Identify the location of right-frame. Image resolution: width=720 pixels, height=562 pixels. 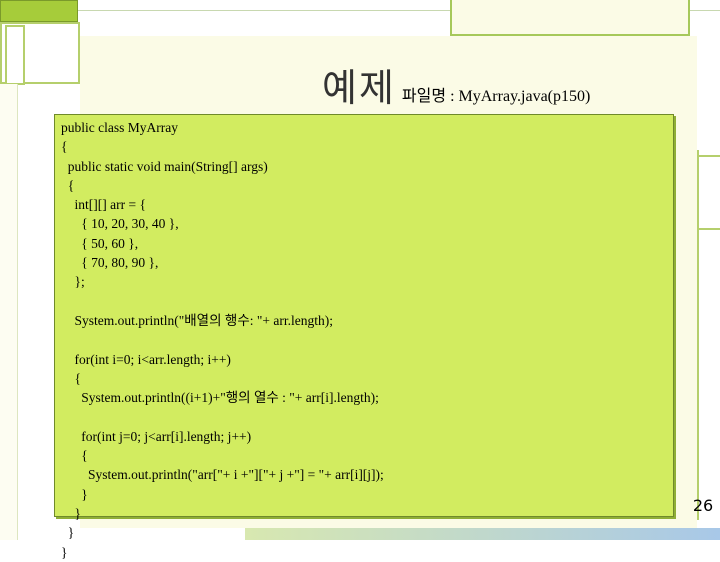
(708, 192).